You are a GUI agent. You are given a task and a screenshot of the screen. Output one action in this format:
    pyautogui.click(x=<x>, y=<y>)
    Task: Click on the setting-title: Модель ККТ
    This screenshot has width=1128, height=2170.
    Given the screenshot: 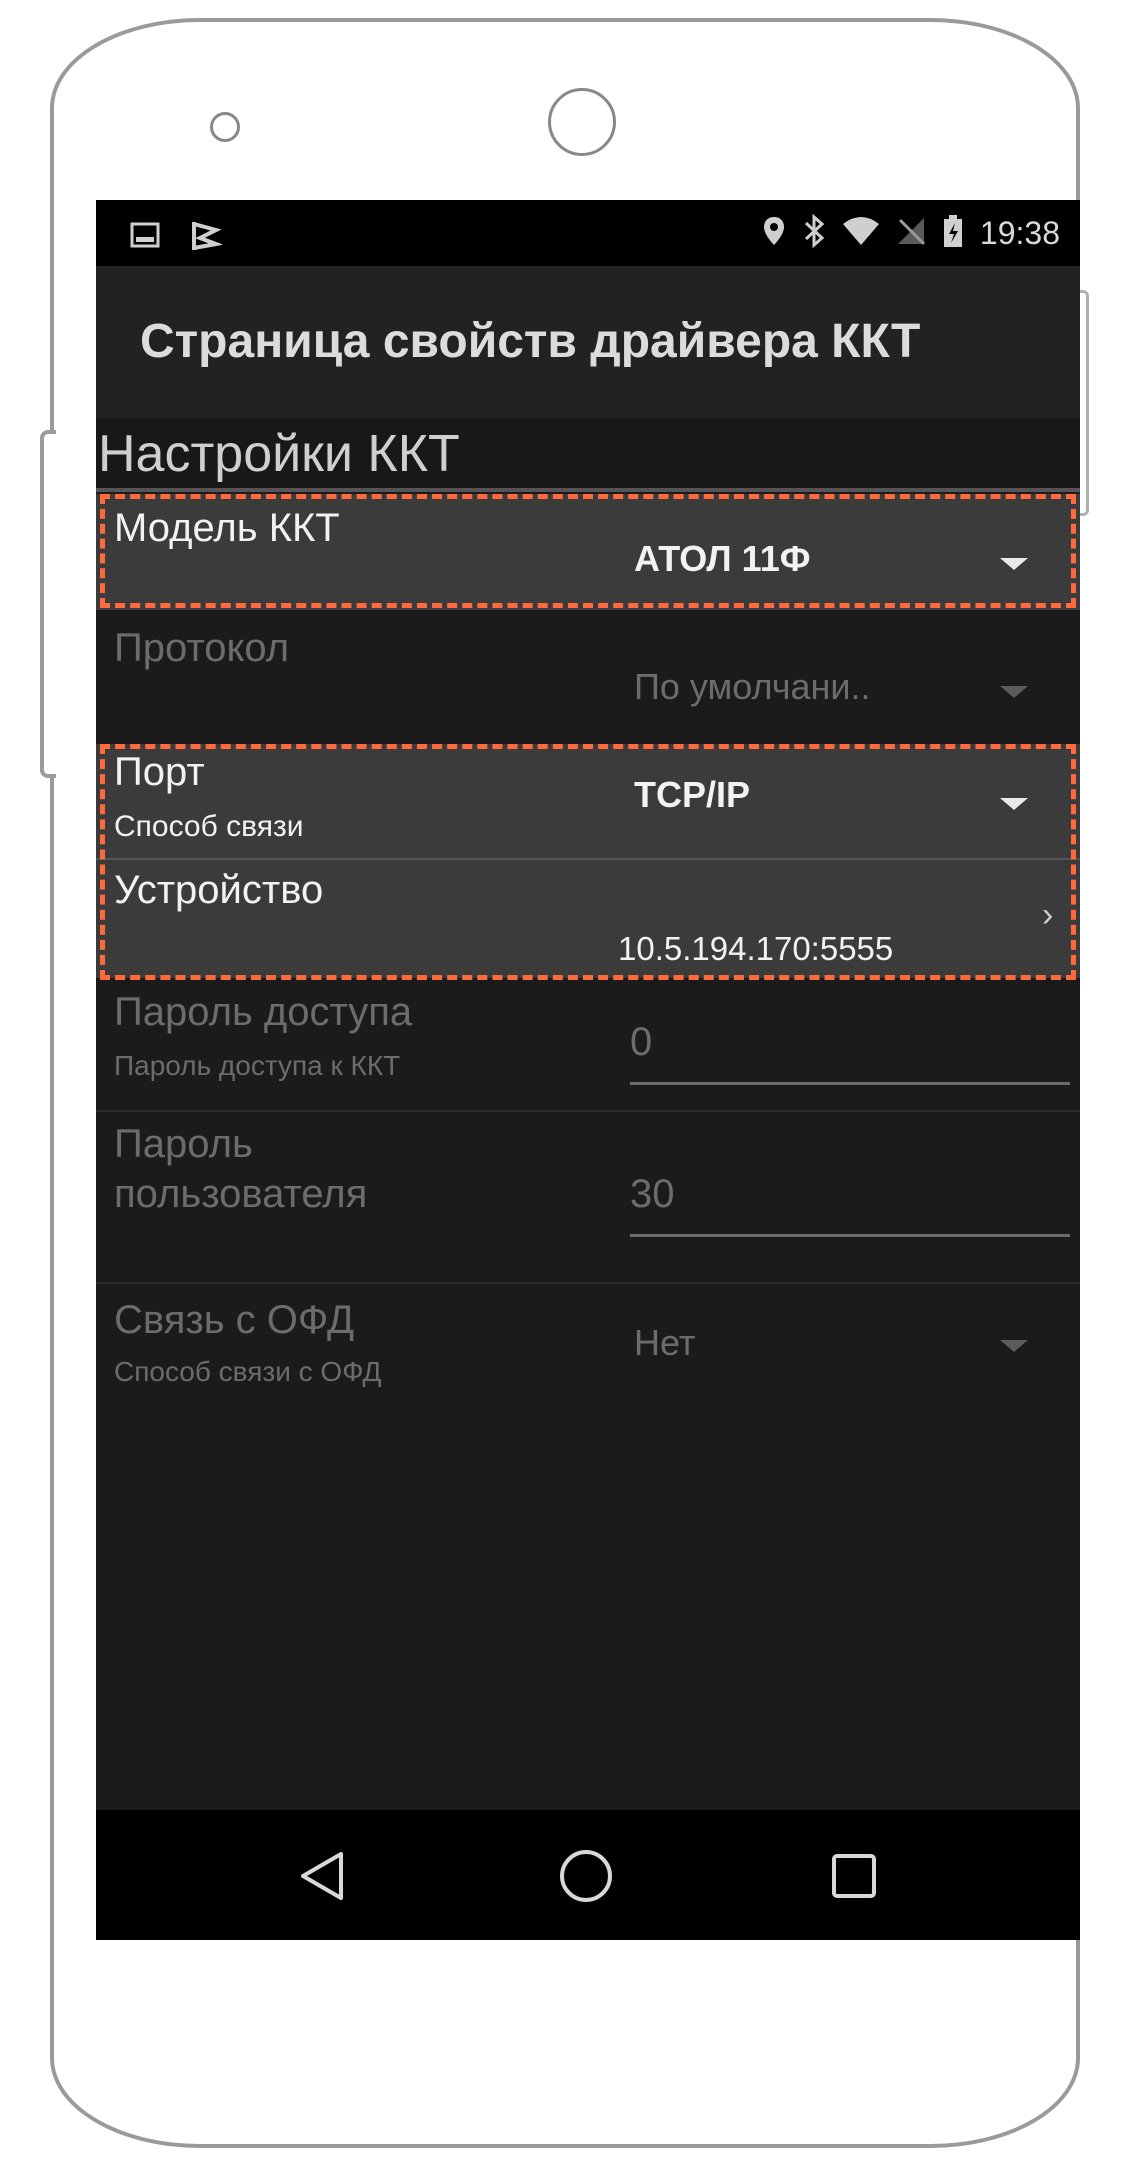 What is the action you would take?
    pyautogui.click(x=227, y=528)
    